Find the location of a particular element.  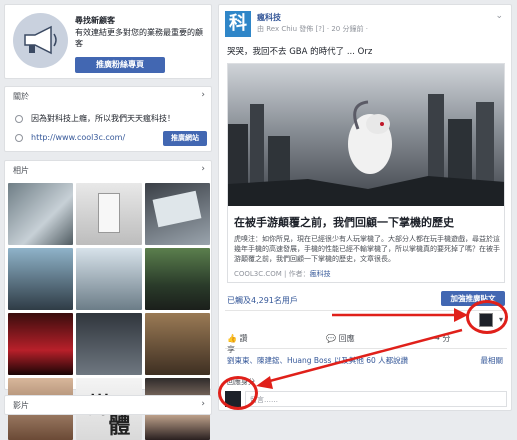

videos-card: 影片 › is located at coordinates (108, 405).